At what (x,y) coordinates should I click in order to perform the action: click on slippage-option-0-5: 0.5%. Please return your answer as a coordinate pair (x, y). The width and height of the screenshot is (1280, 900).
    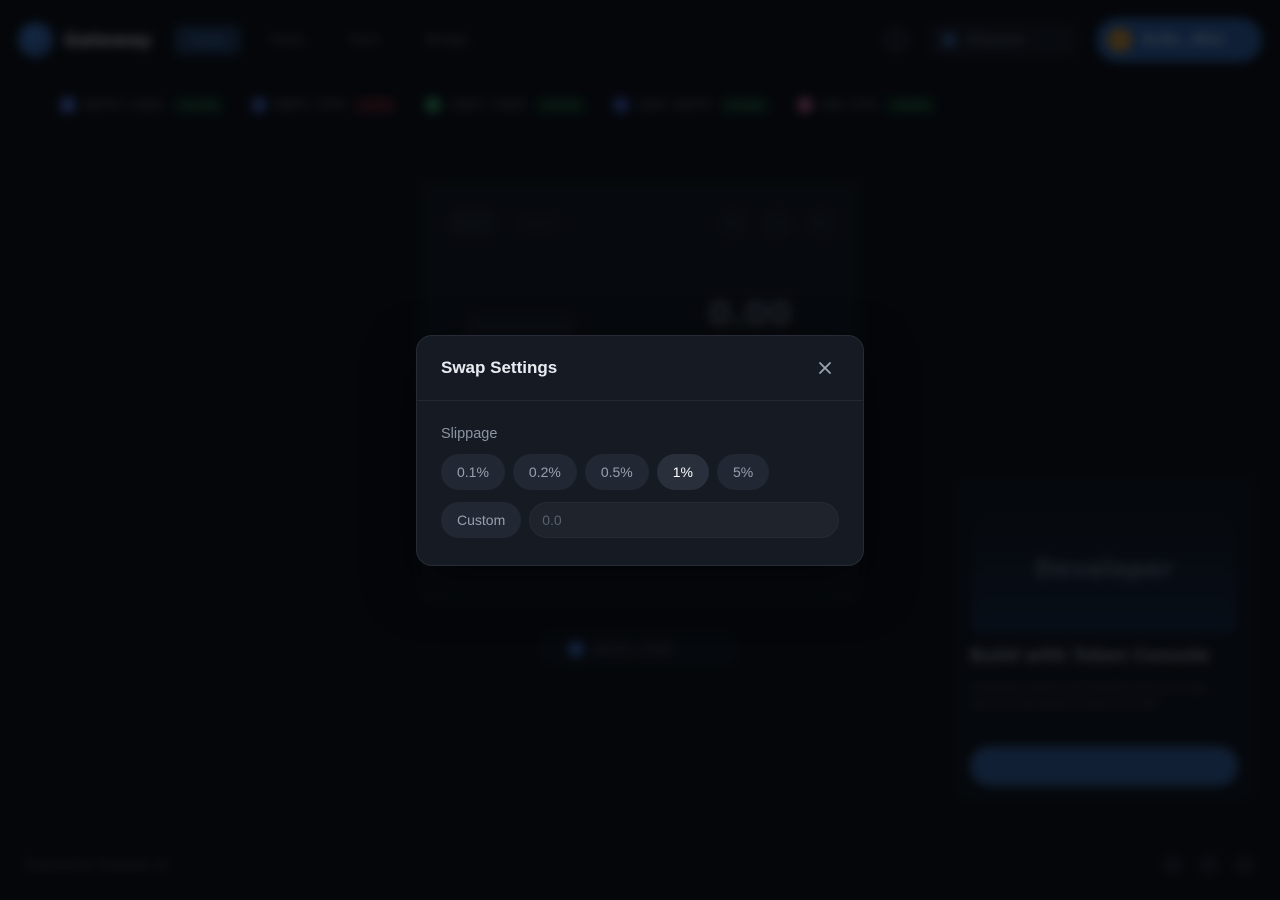
    Looking at the image, I should click on (616, 472).